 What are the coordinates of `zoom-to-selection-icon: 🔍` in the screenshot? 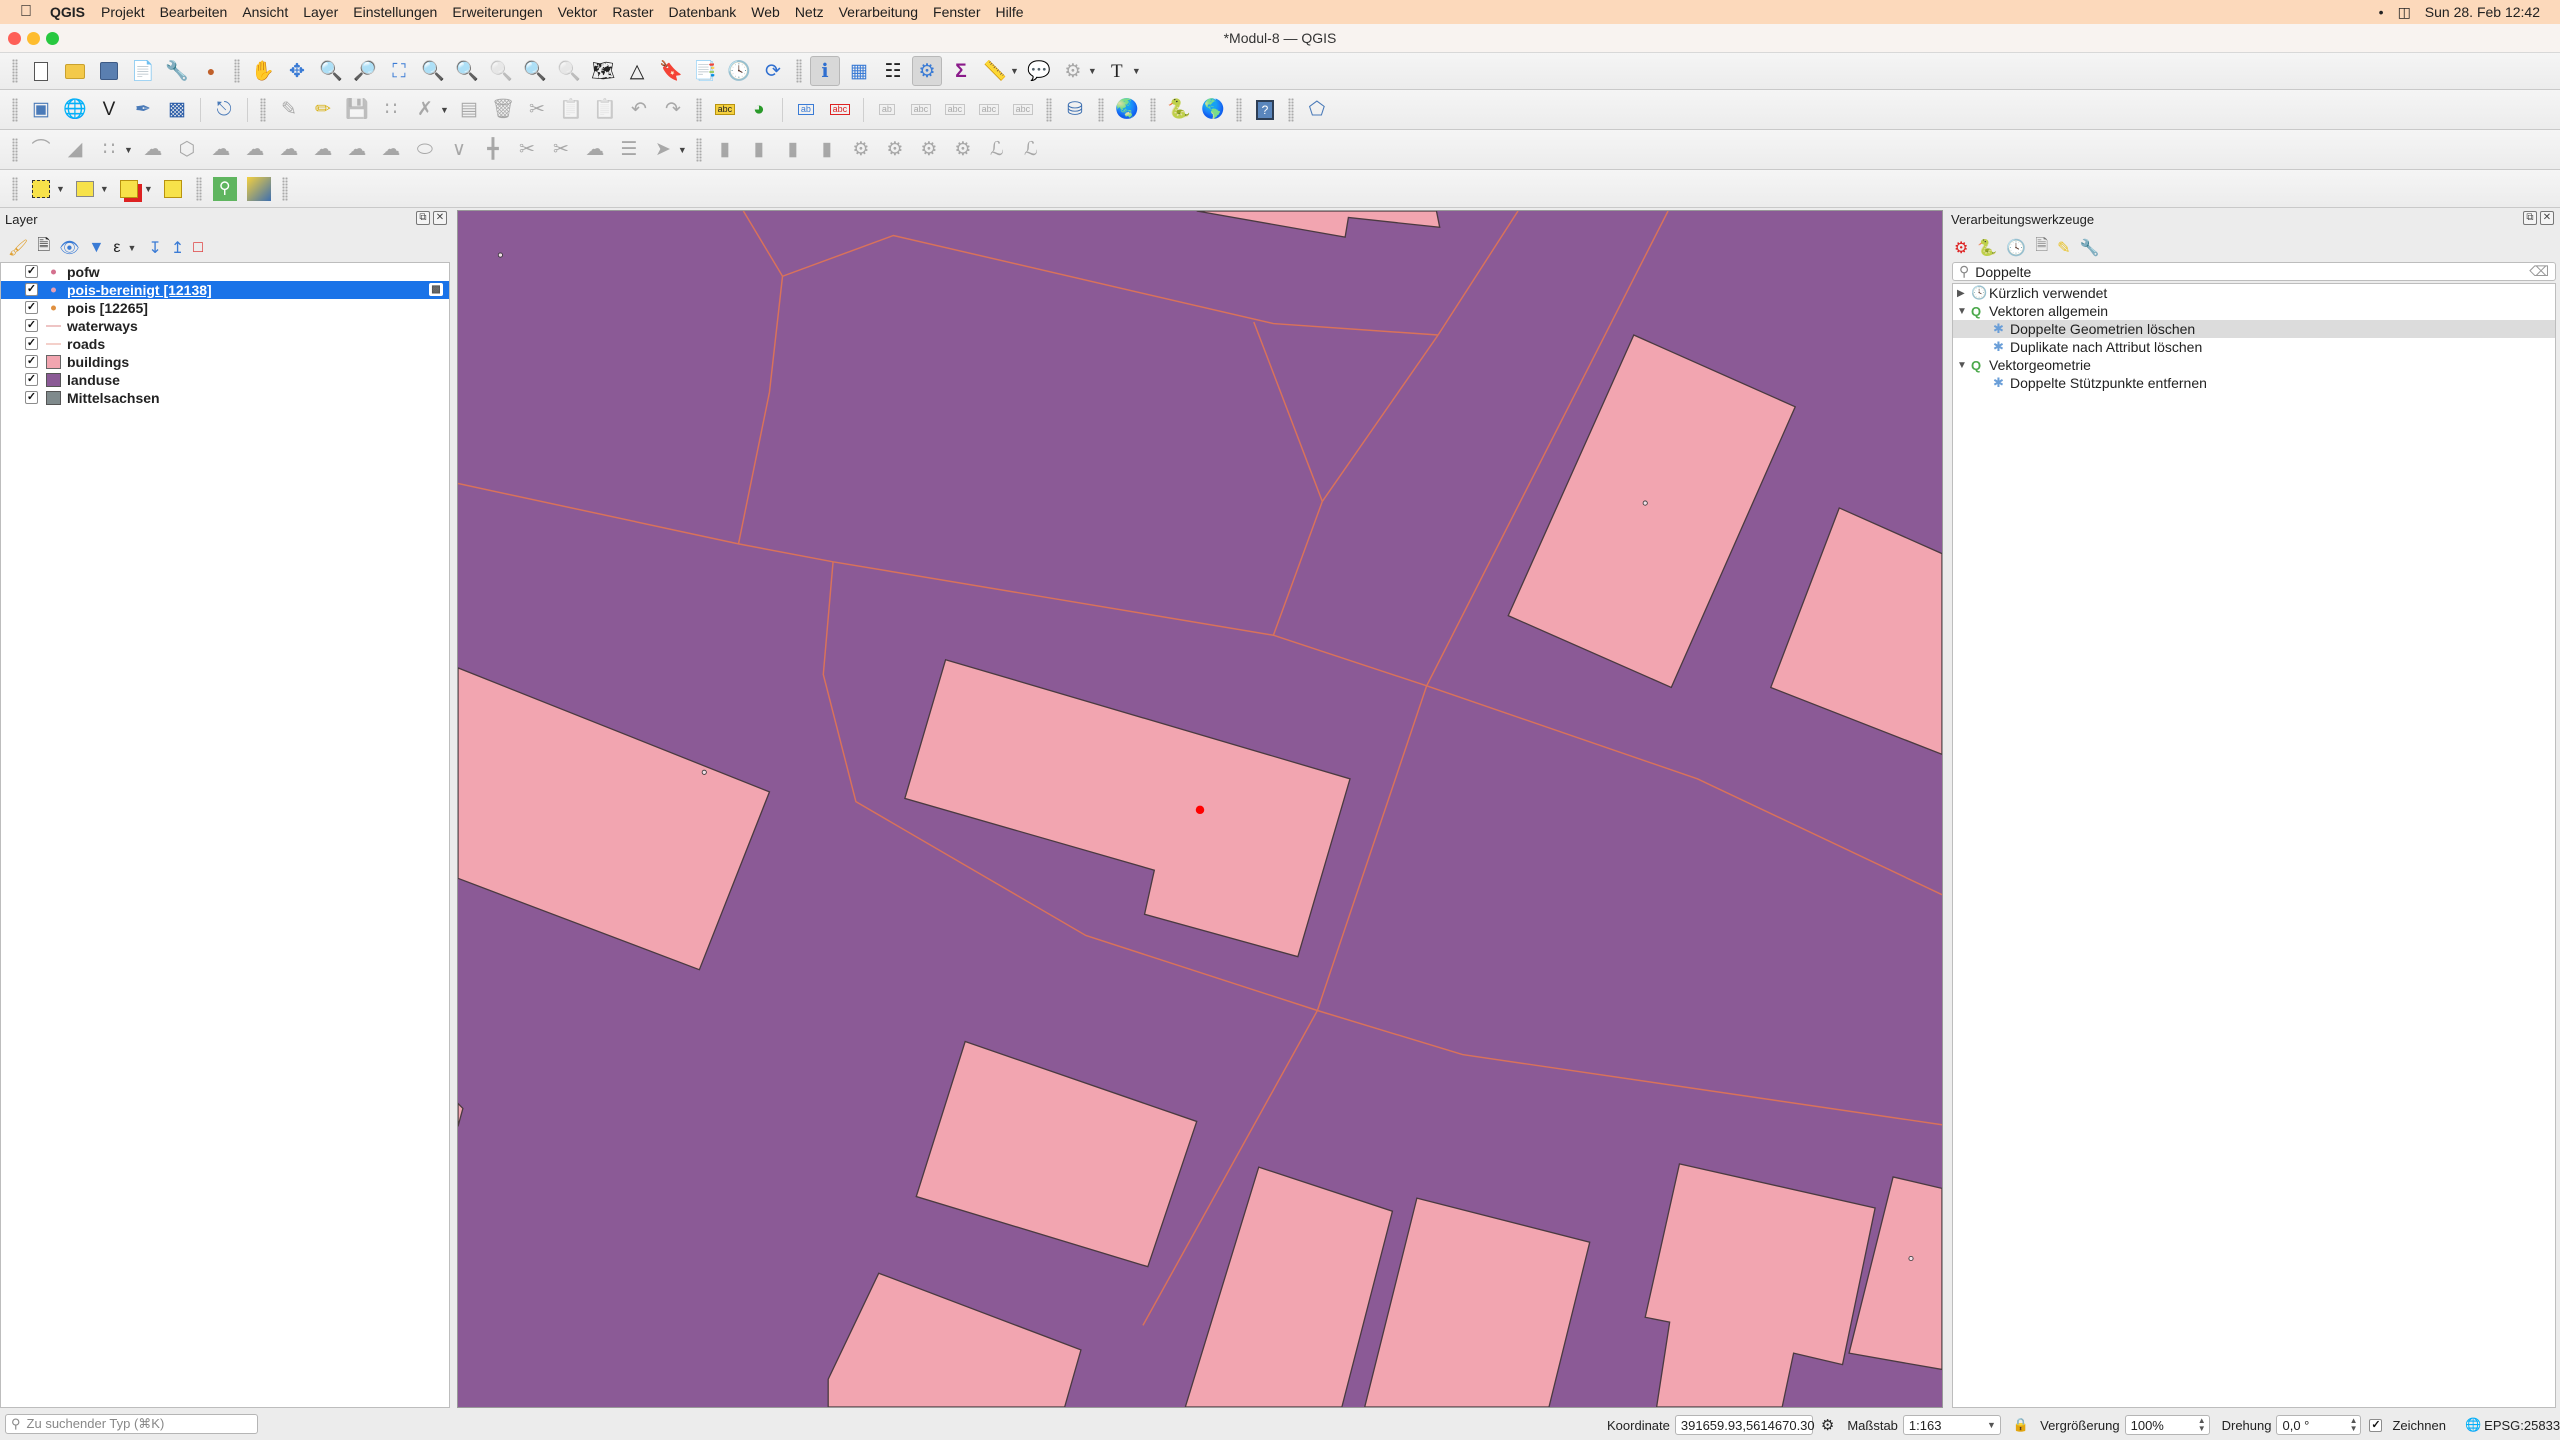 It's located at (433, 71).